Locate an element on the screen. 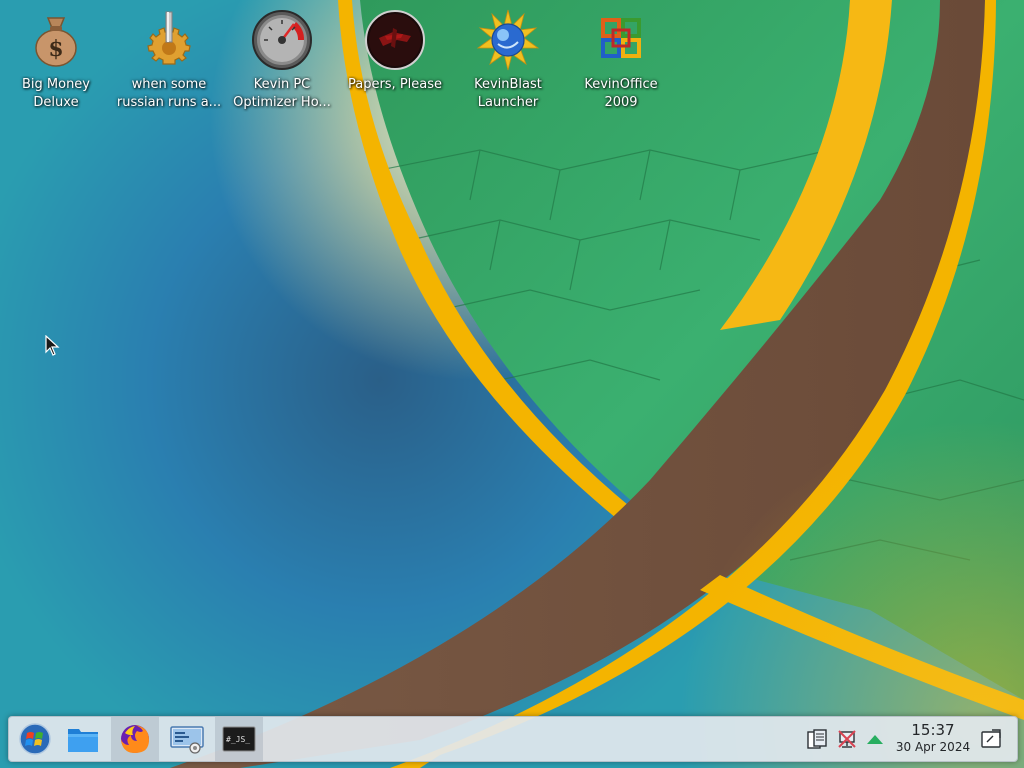 This screenshot has height=768, width=1024. firefox-icon is located at coordinates (135, 739).